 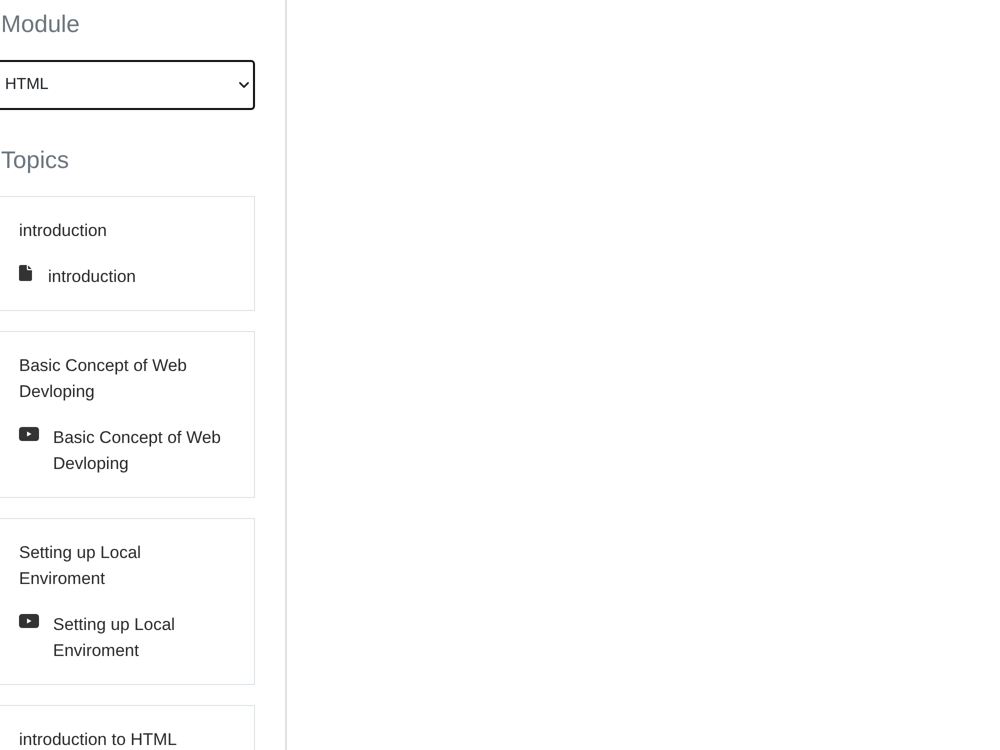 What do you see at coordinates (127, 85) in the screenshot?
I see `module-select: HTML` at bounding box center [127, 85].